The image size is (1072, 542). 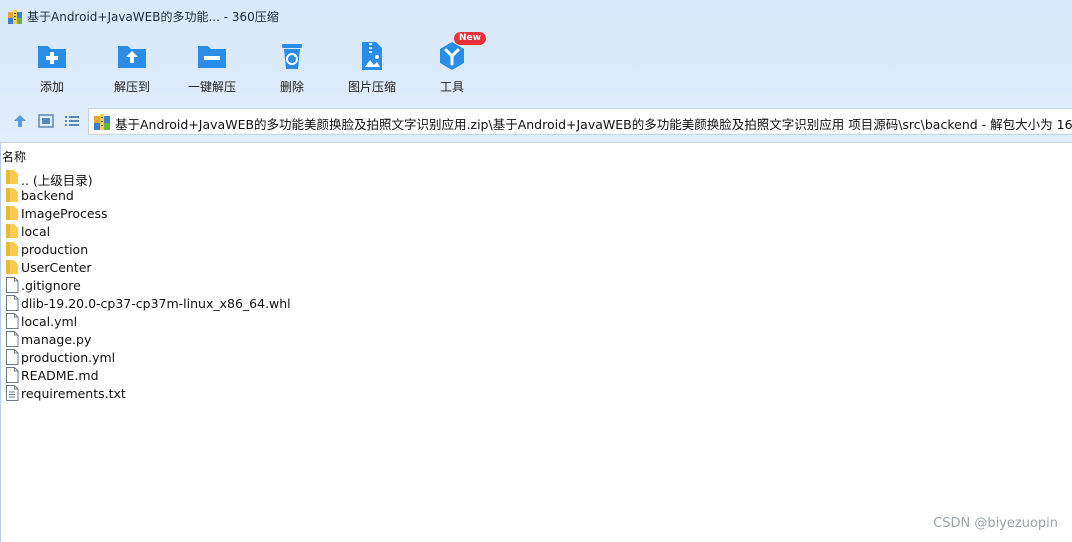 What do you see at coordinates (102, 122) in the screenshot?
I see `archive-icon` at bounding box center [102, 122].